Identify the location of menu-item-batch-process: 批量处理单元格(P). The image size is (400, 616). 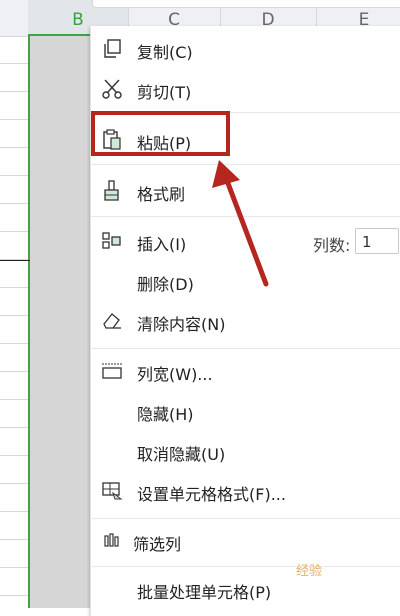
(245, 590).